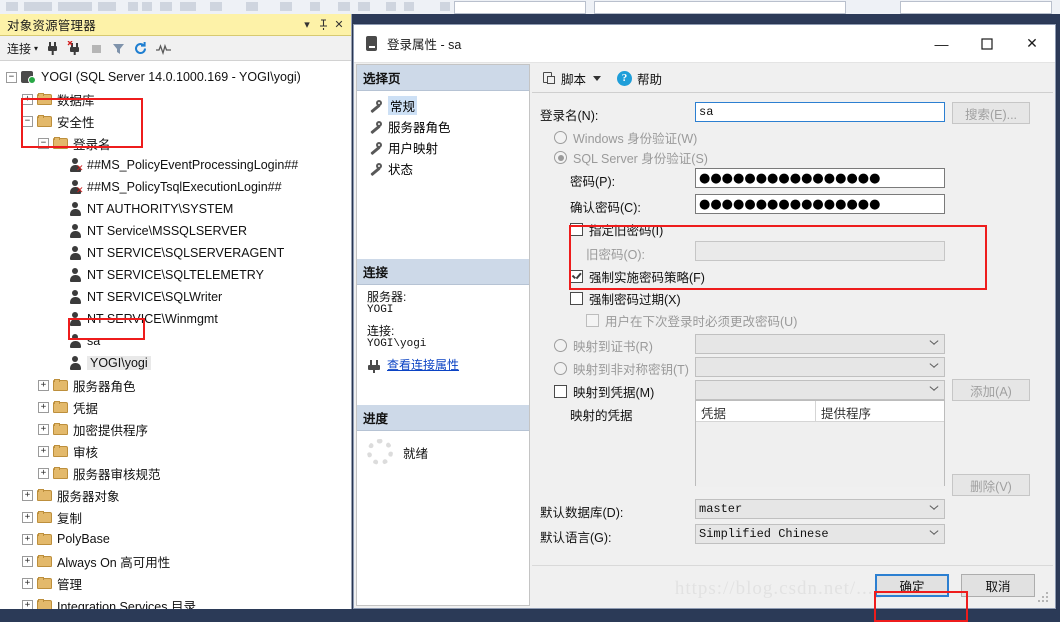 This screenshot has width=1060, height=622. What do you see at coordinates (446, 168) in the screenshot?
I see `select-page-item: 状态` at bounding box center [446, 168].